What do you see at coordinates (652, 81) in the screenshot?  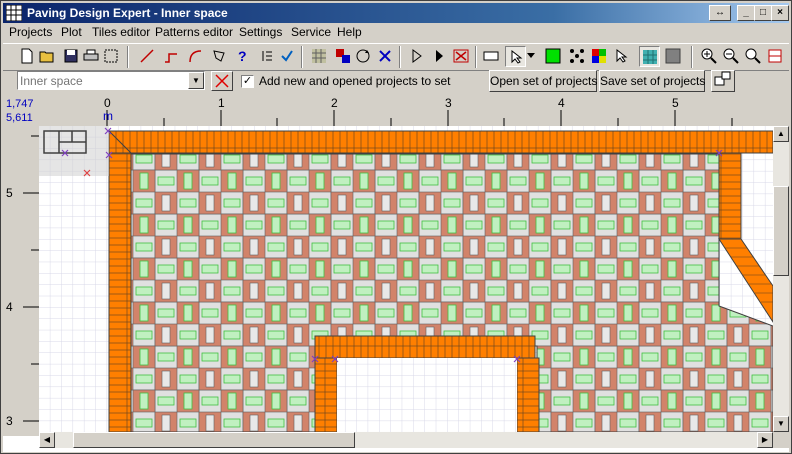 I see `save-set-button: Save set of projects` at bounding box center [652, 81].